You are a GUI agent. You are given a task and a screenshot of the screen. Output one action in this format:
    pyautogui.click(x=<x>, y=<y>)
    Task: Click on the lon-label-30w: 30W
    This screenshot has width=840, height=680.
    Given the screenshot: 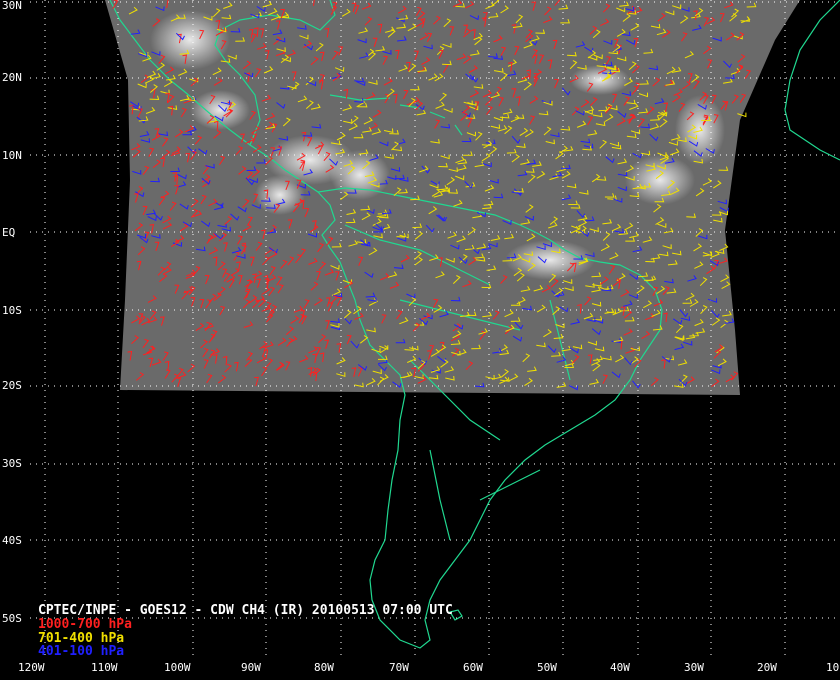 What is the action you would take?
    pyautogui.click(x=694, y=667)
    